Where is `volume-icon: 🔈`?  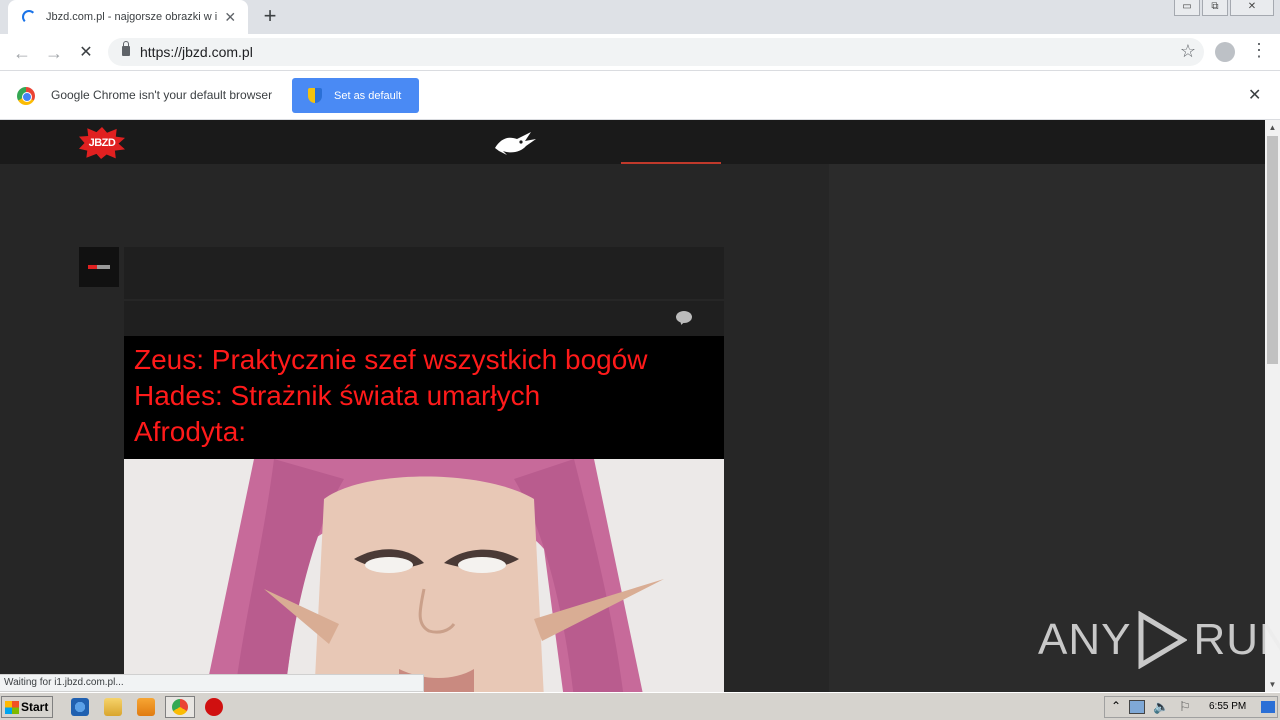
volume-icon: 🔈 is located at coordinates (1161, 707).